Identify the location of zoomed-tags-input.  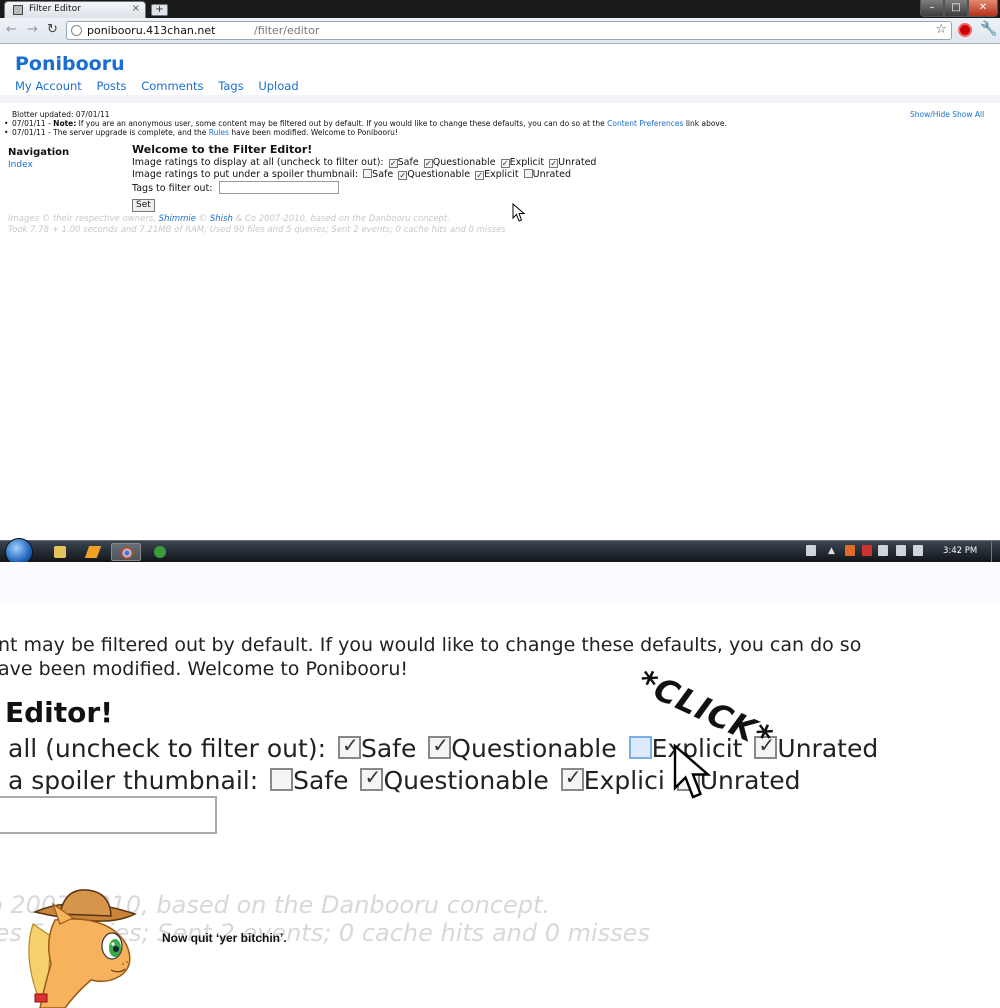
(108, 815).